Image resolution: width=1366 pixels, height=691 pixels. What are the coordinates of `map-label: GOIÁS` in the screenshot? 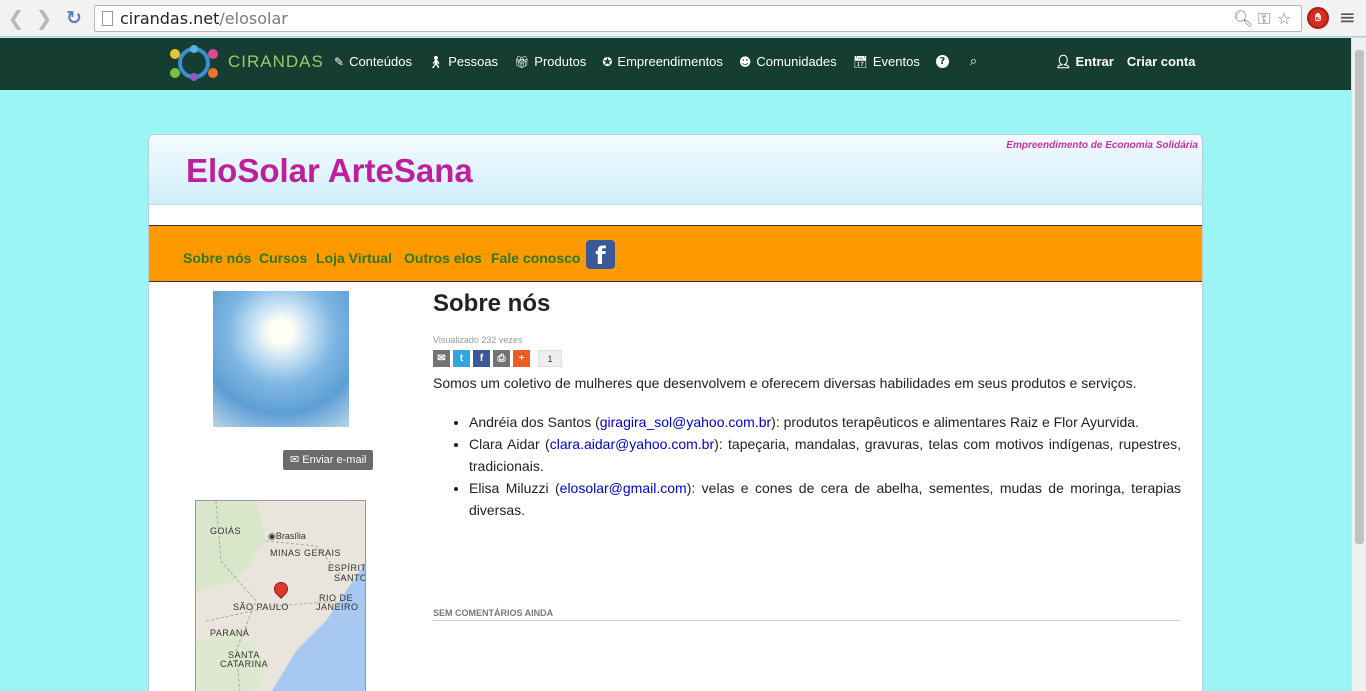 It's located at (226, 531).